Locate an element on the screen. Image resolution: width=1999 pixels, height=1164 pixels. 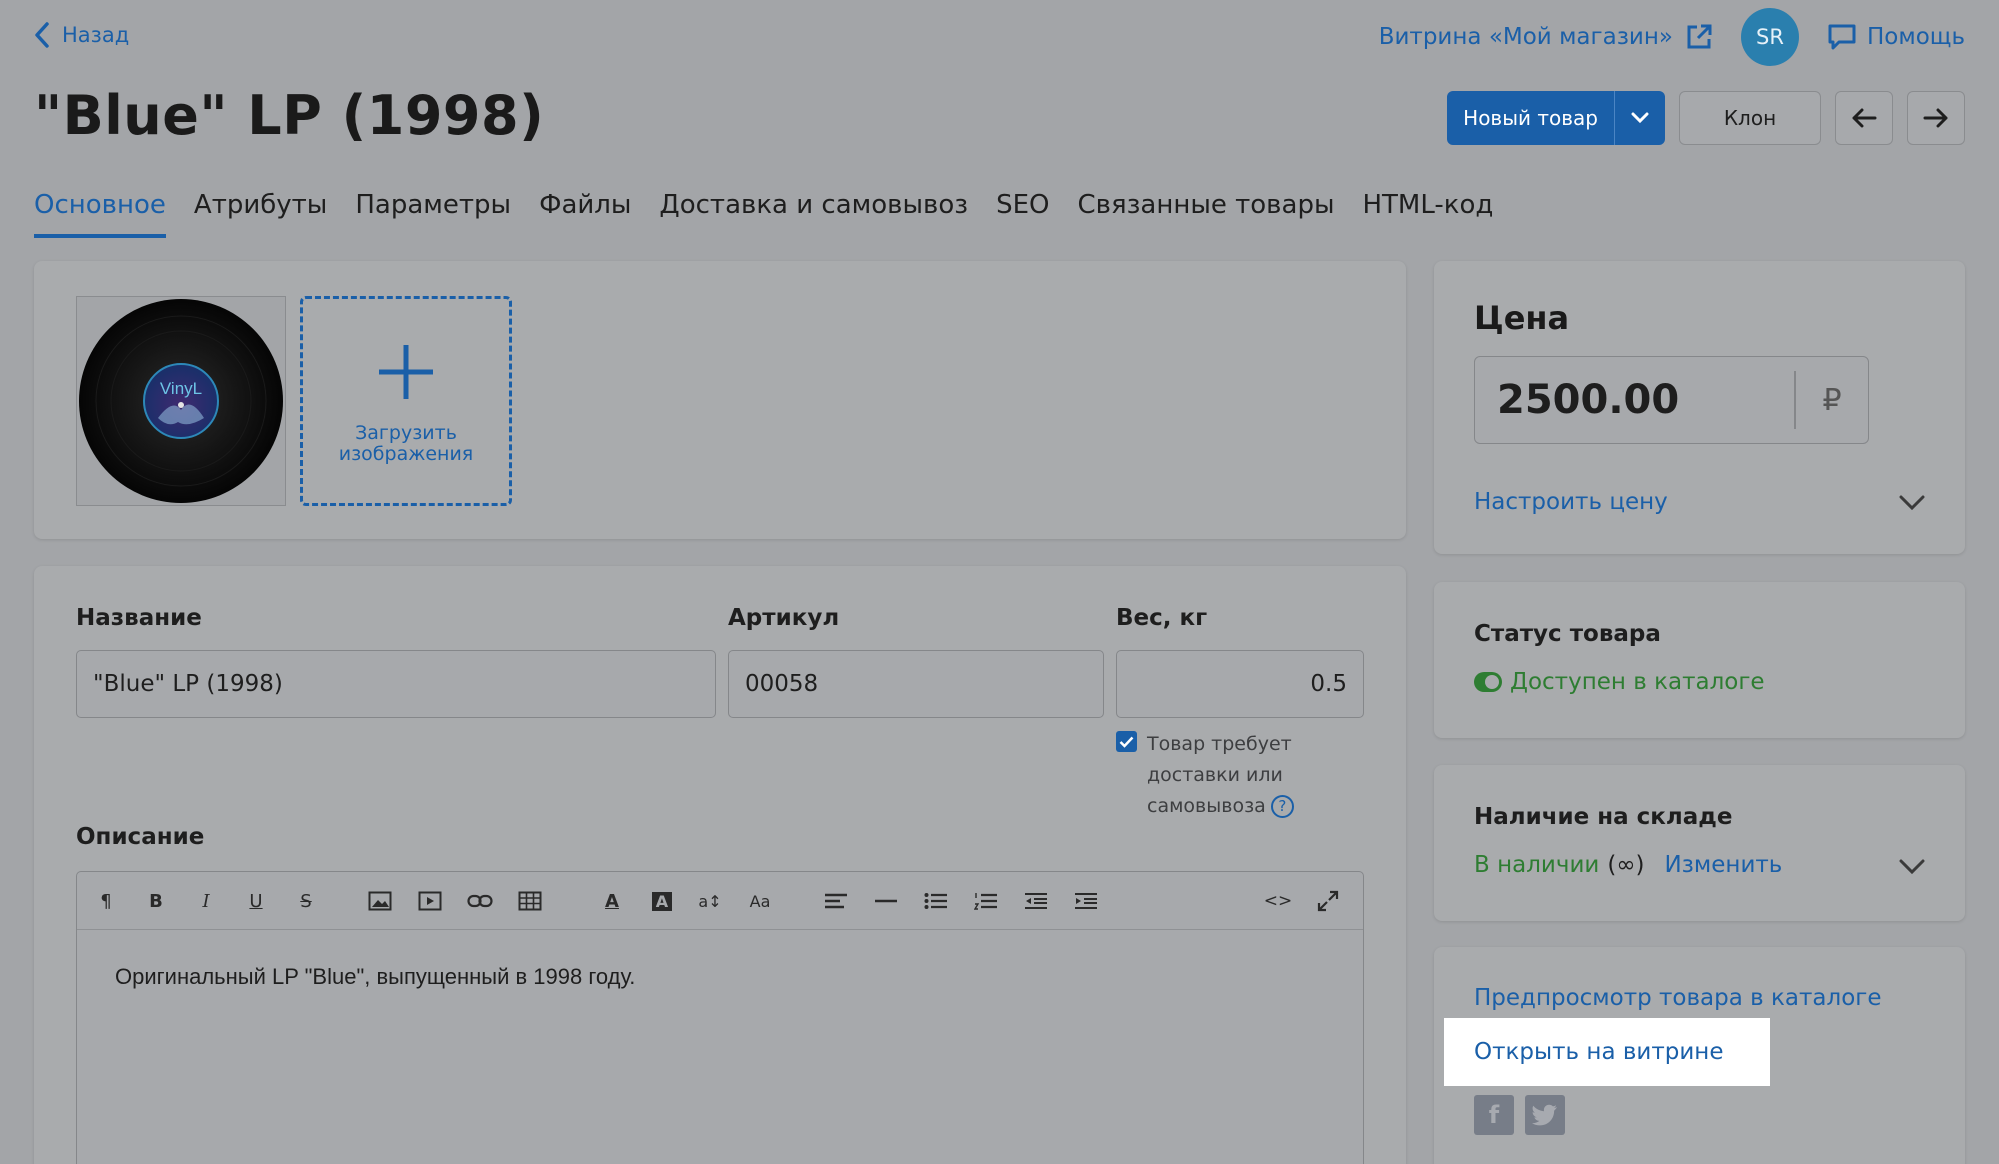
help-circle-icon: ? is located at coordinates (1282, 806).